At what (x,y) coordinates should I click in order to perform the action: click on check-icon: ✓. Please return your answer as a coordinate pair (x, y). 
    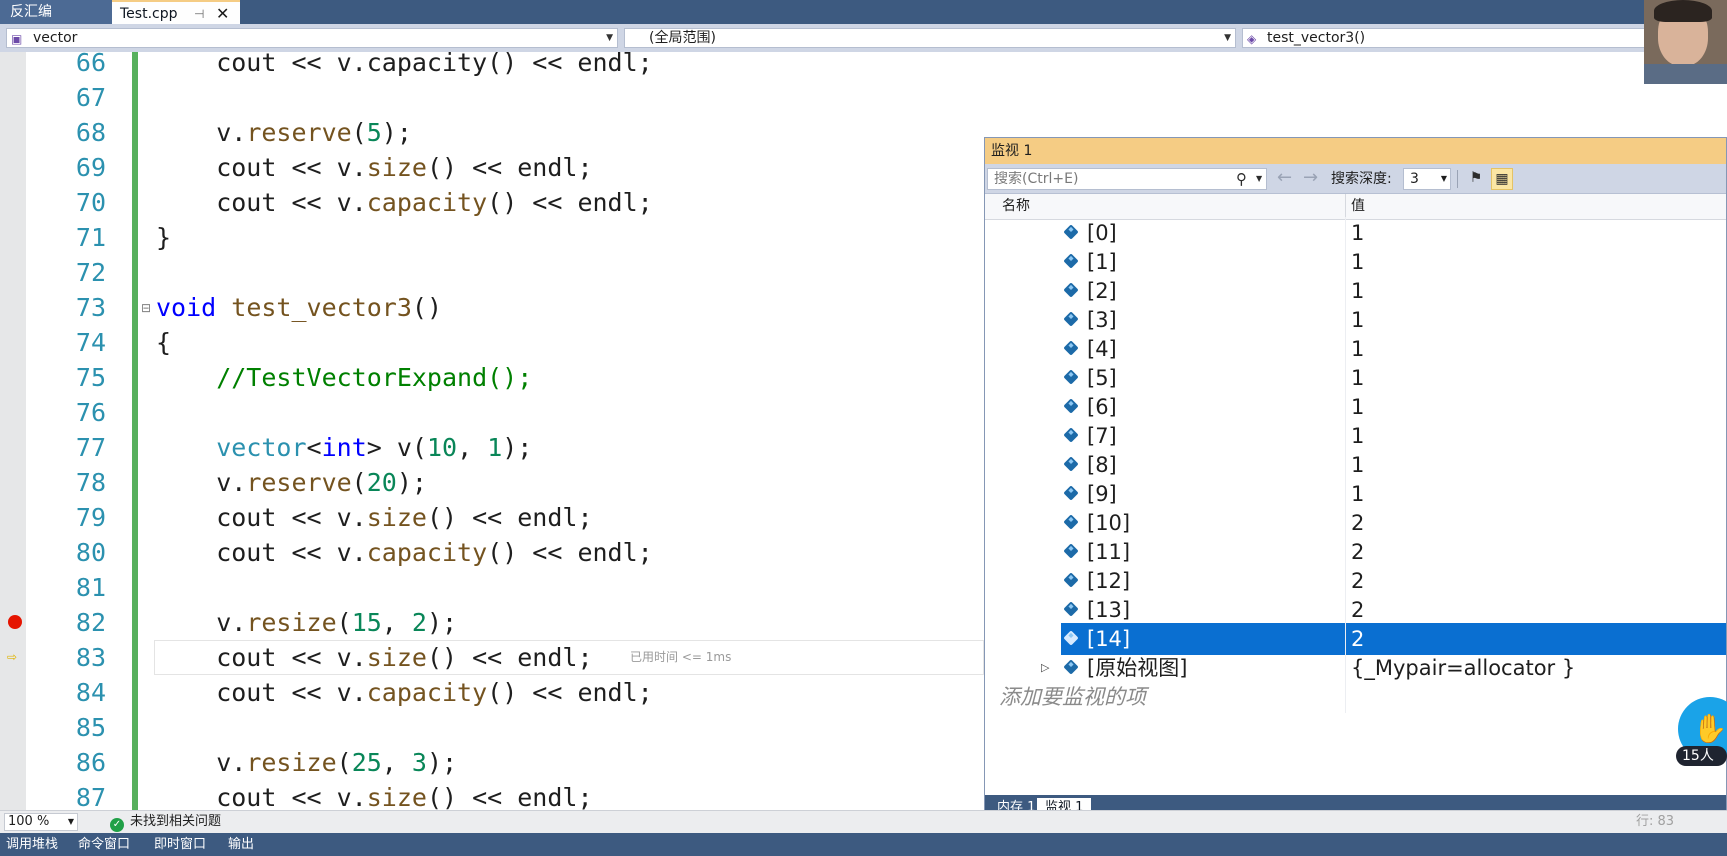
    Looking at the image, I should click on (117, 825).